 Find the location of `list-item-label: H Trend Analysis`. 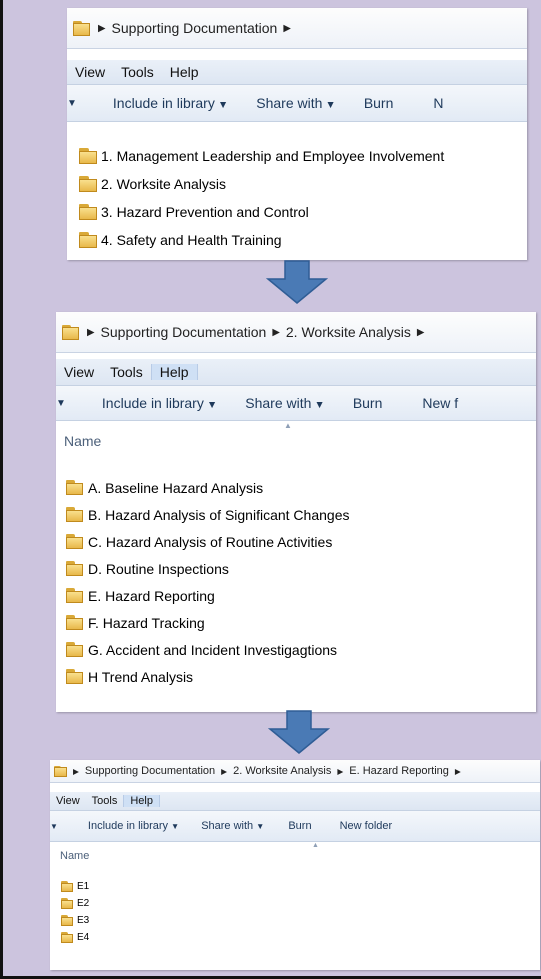

list-item-label: H Trend Analysis is located at coordinates (141, 676).